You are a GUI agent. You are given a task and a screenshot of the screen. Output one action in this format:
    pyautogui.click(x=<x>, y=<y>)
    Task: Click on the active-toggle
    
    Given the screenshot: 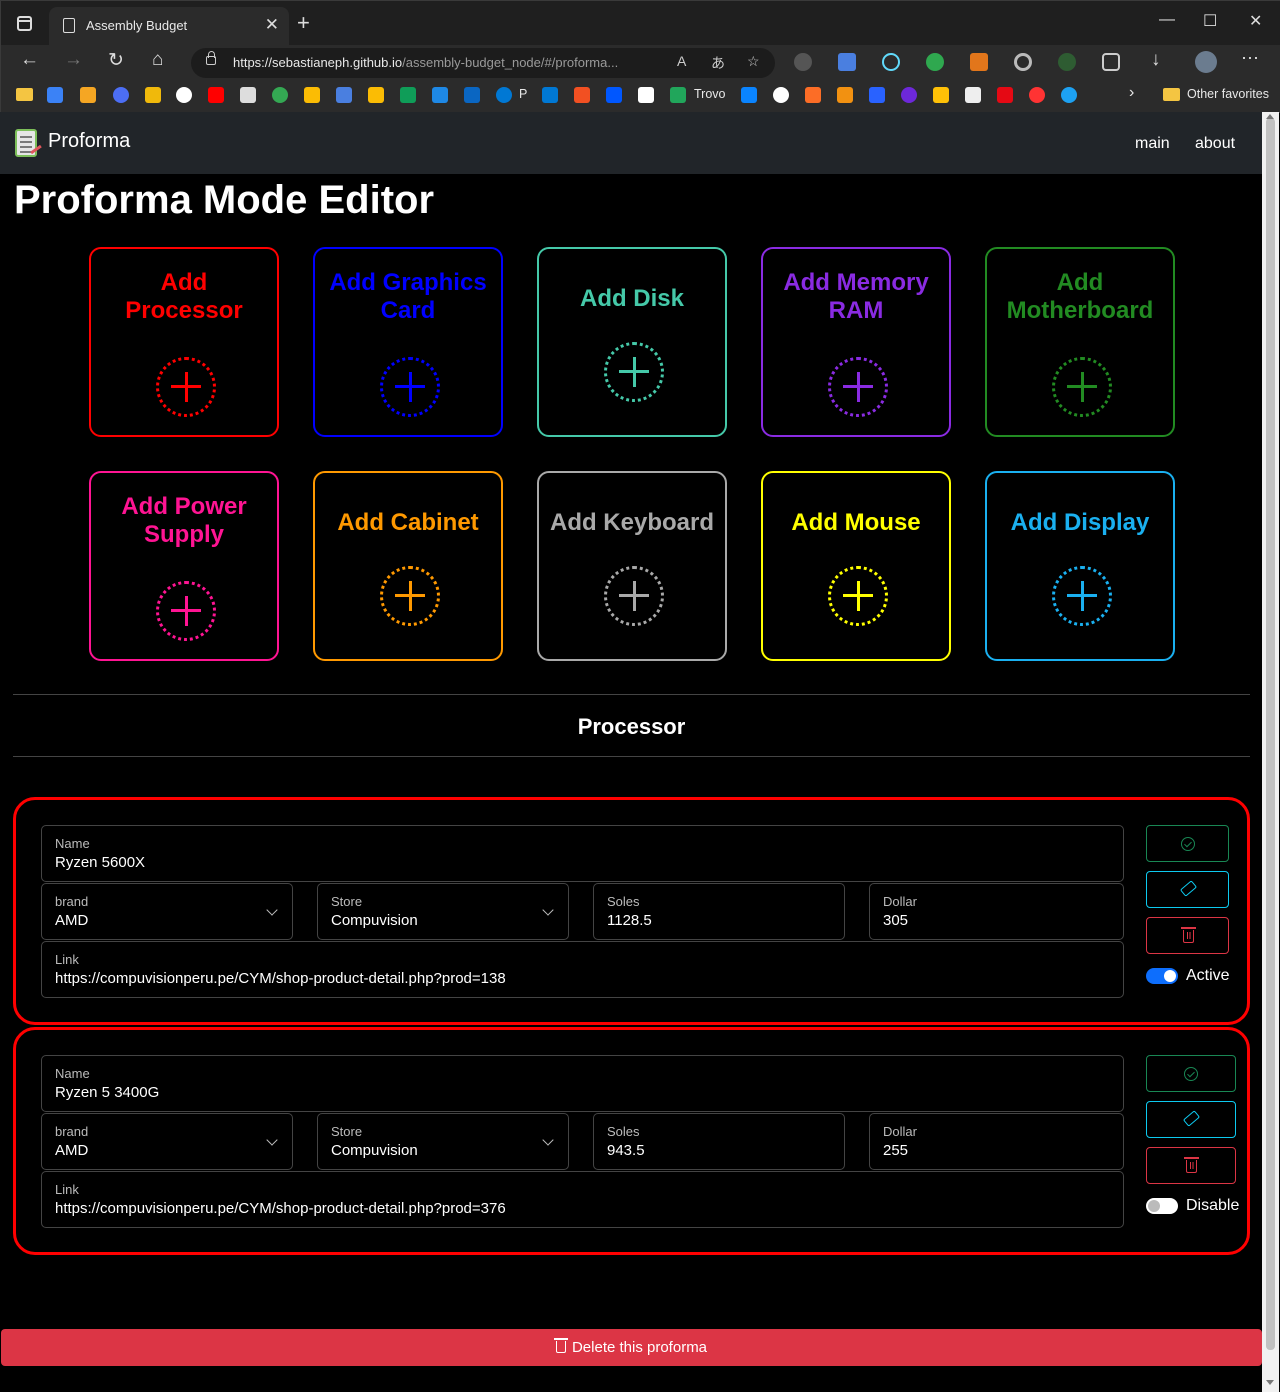 What is the action you would take?
    pyautogui.click(x=1162, y=1206)
    